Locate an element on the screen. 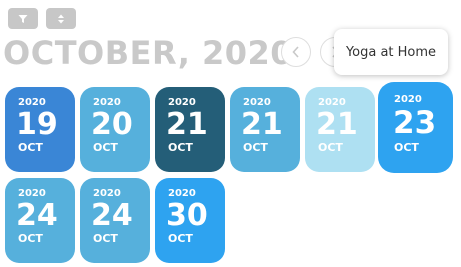 The image size is (461, 267). date-card-selected: 2020 23 OCT is located at coordinates (415, 127).